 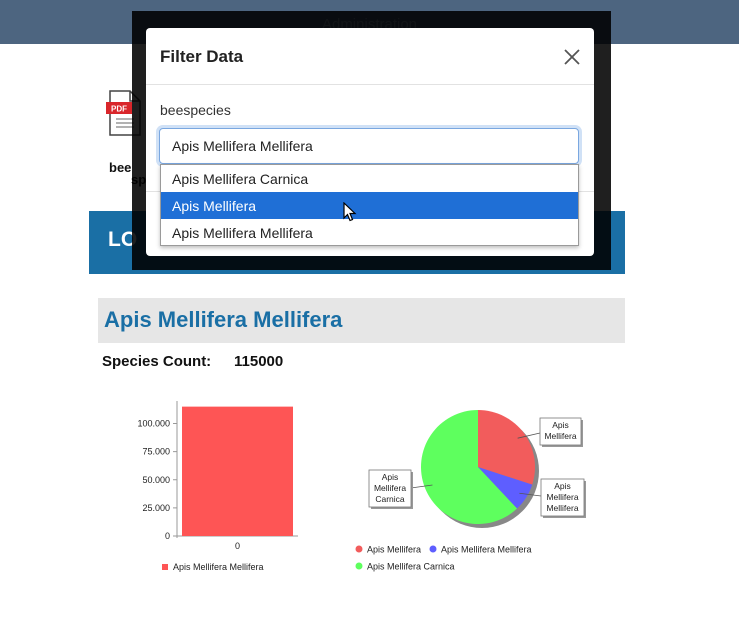 I want to click on beespecies-label: beespecies, so click(x=195, y=110).